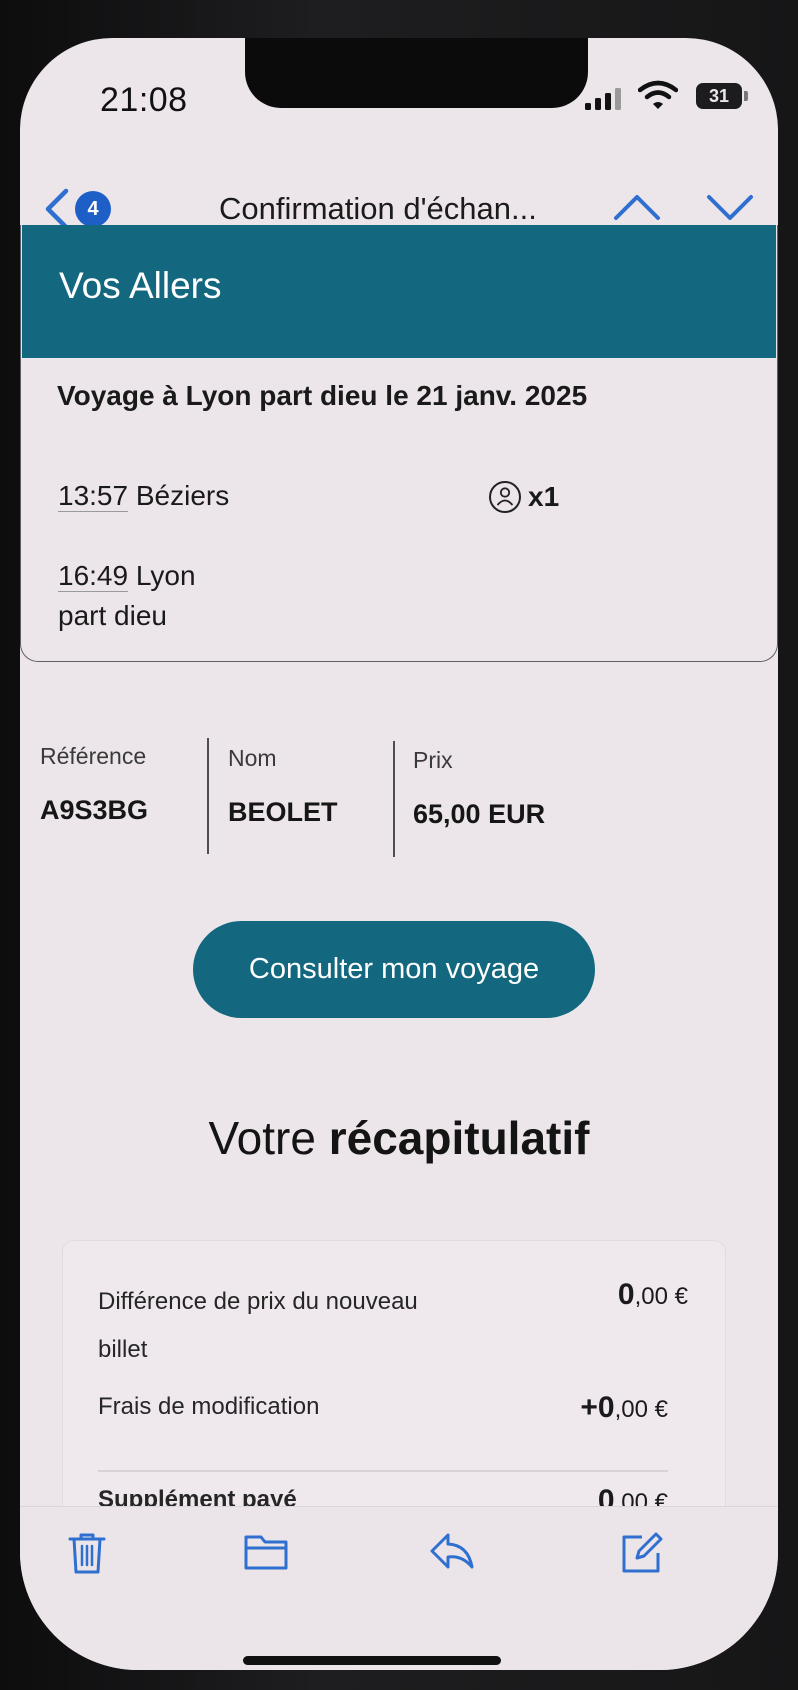  Describe the element at coordinates (283, 812) in the screenshot. I see `name-value: BEOLET` at that location.